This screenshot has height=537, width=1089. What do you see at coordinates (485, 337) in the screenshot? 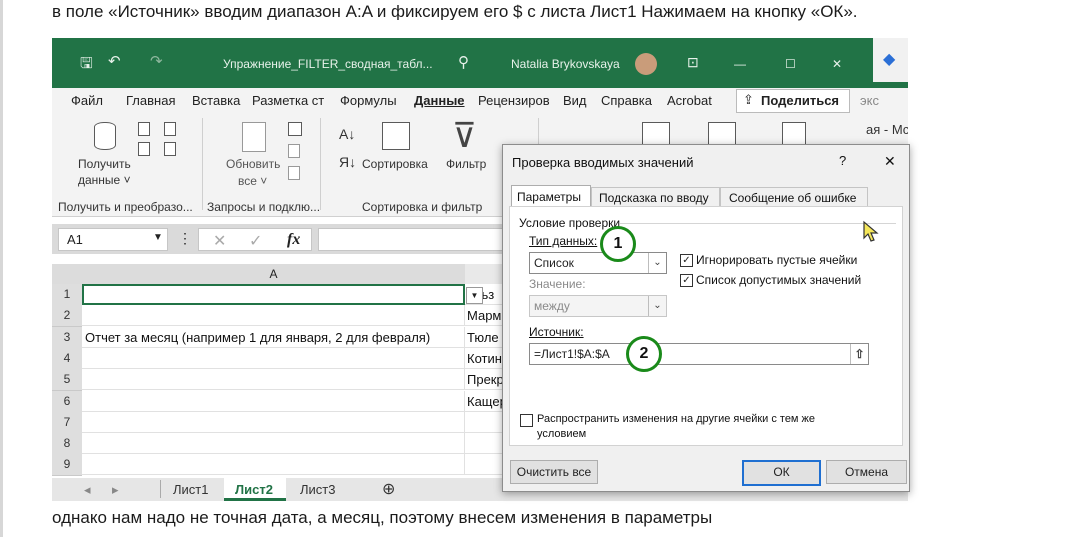
I see `cell-b: Тюле` at bounding box center [485, 337].